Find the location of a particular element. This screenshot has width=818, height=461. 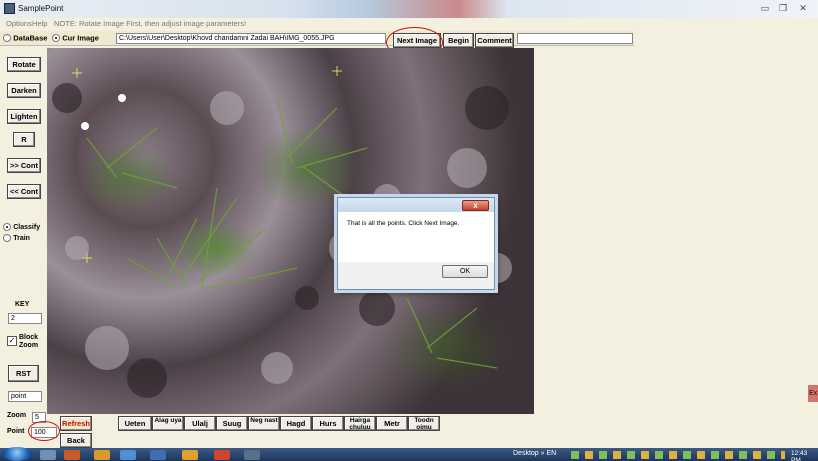

key-input: 2 is located at coordinates (25, 318).